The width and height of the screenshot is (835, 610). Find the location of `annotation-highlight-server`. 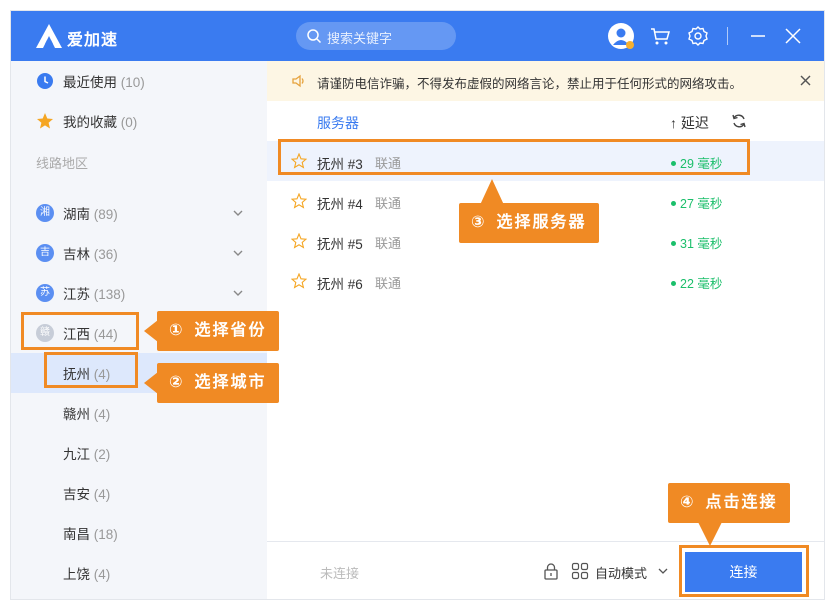

annotation-highlight-server is located at coordinates (514, 157).